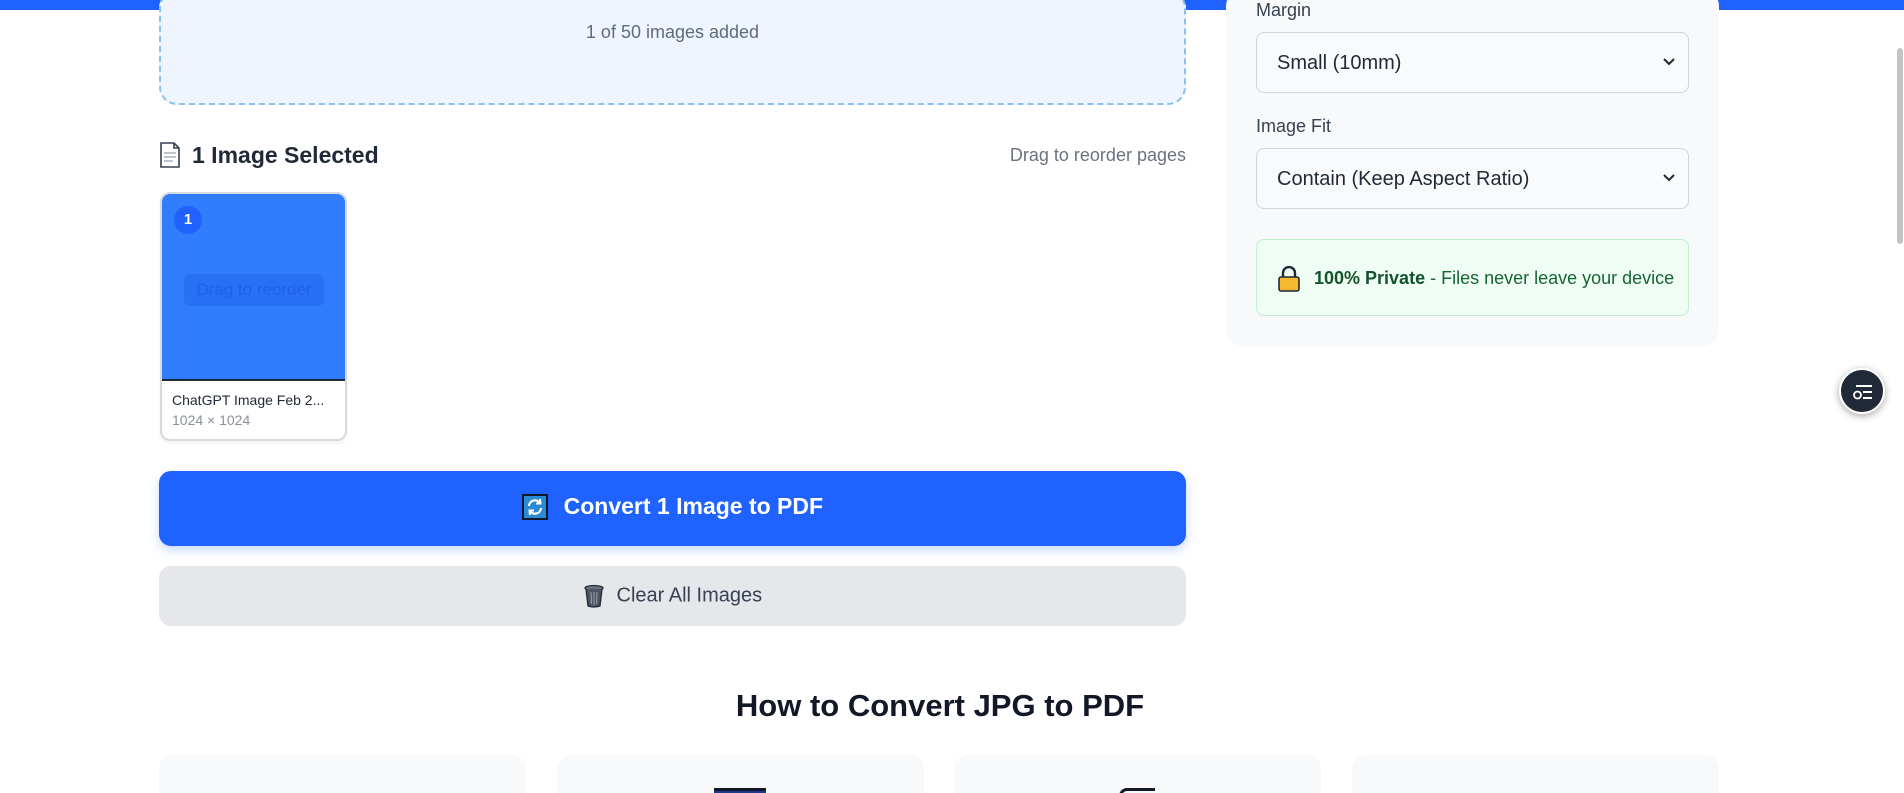 The height and width of the screenshot is (793, 1904). I want to click on margin-select: Small (10mm), so click(1472, 62).